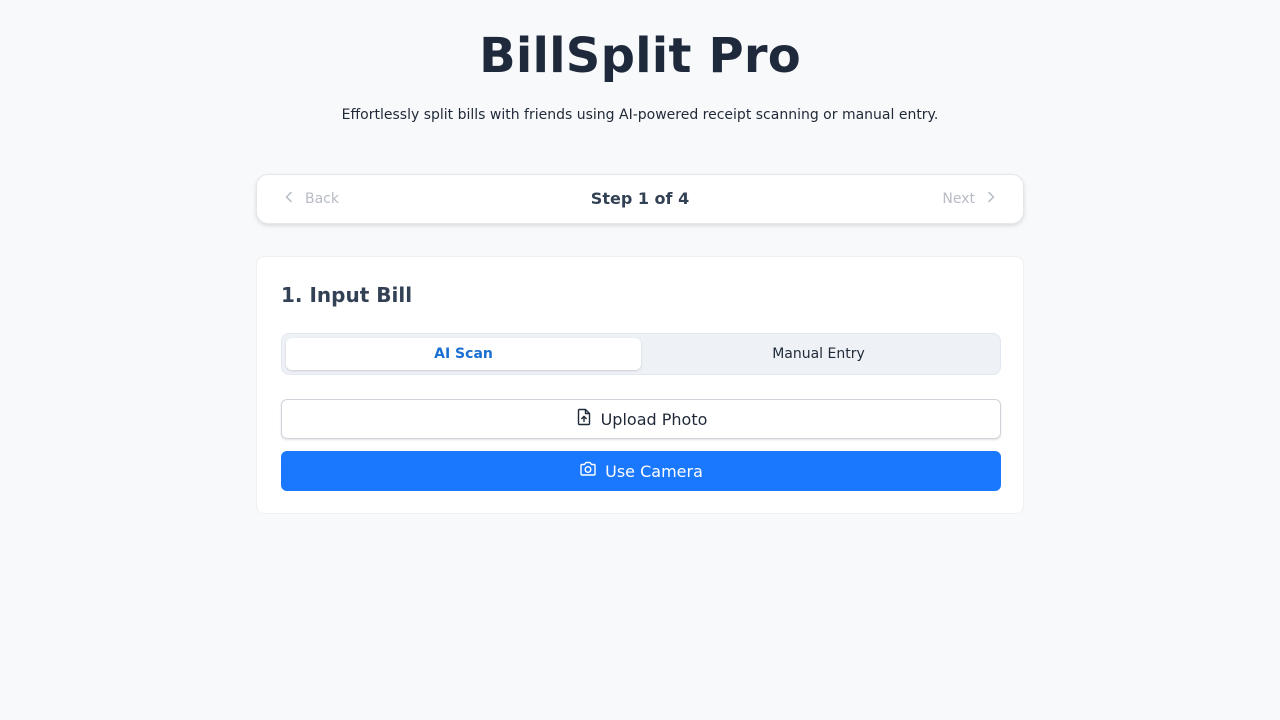 The width and height of the screenshot is (1280, 720). I want to click on use-camera-label: Use Camera, so click(654, 471).